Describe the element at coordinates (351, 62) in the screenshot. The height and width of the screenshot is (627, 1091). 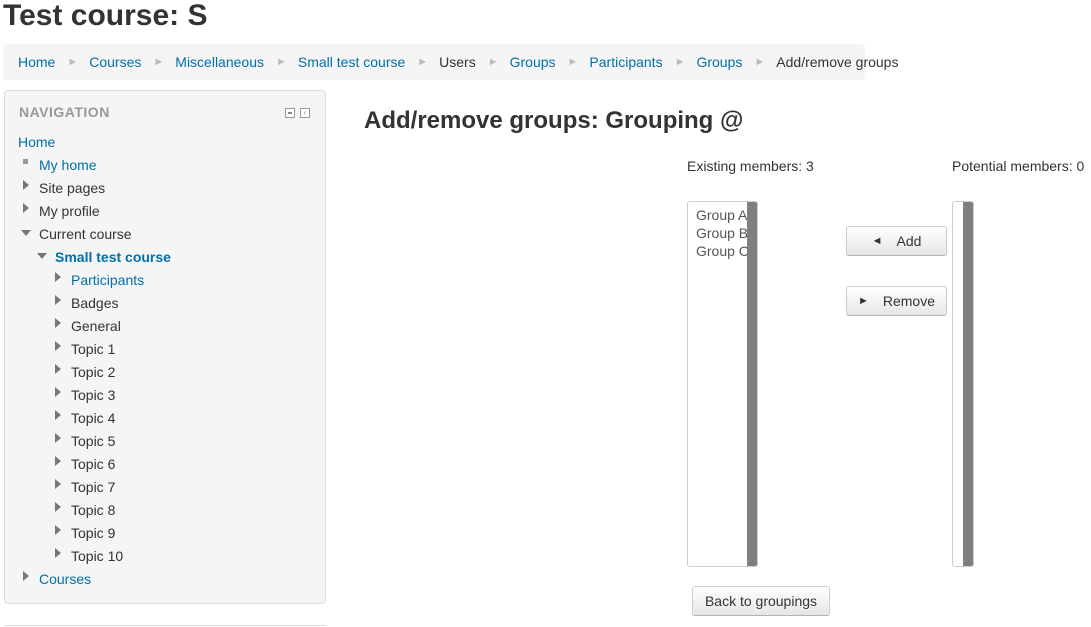
I see `breadcrumb-small-test-course: Small test course` at that location.